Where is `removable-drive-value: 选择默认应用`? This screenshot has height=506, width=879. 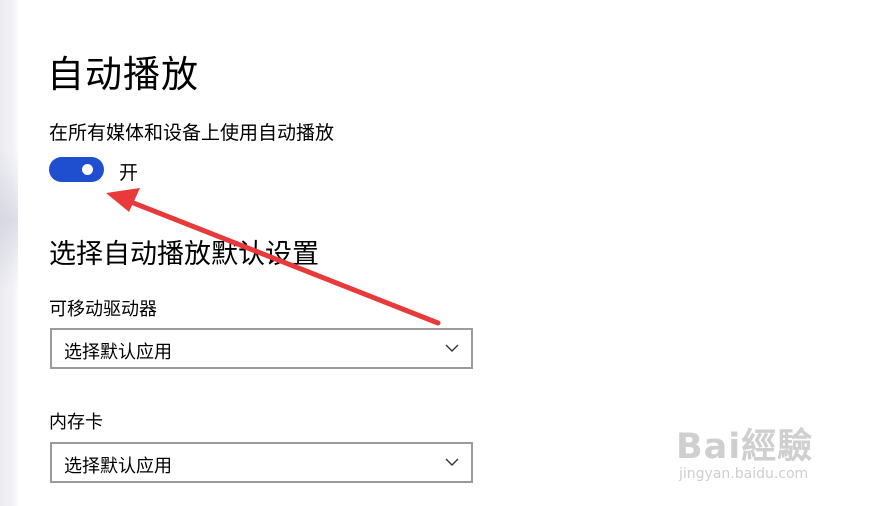
removable-drive-value: 选择默认应用 is located at coordinates (118, 352).